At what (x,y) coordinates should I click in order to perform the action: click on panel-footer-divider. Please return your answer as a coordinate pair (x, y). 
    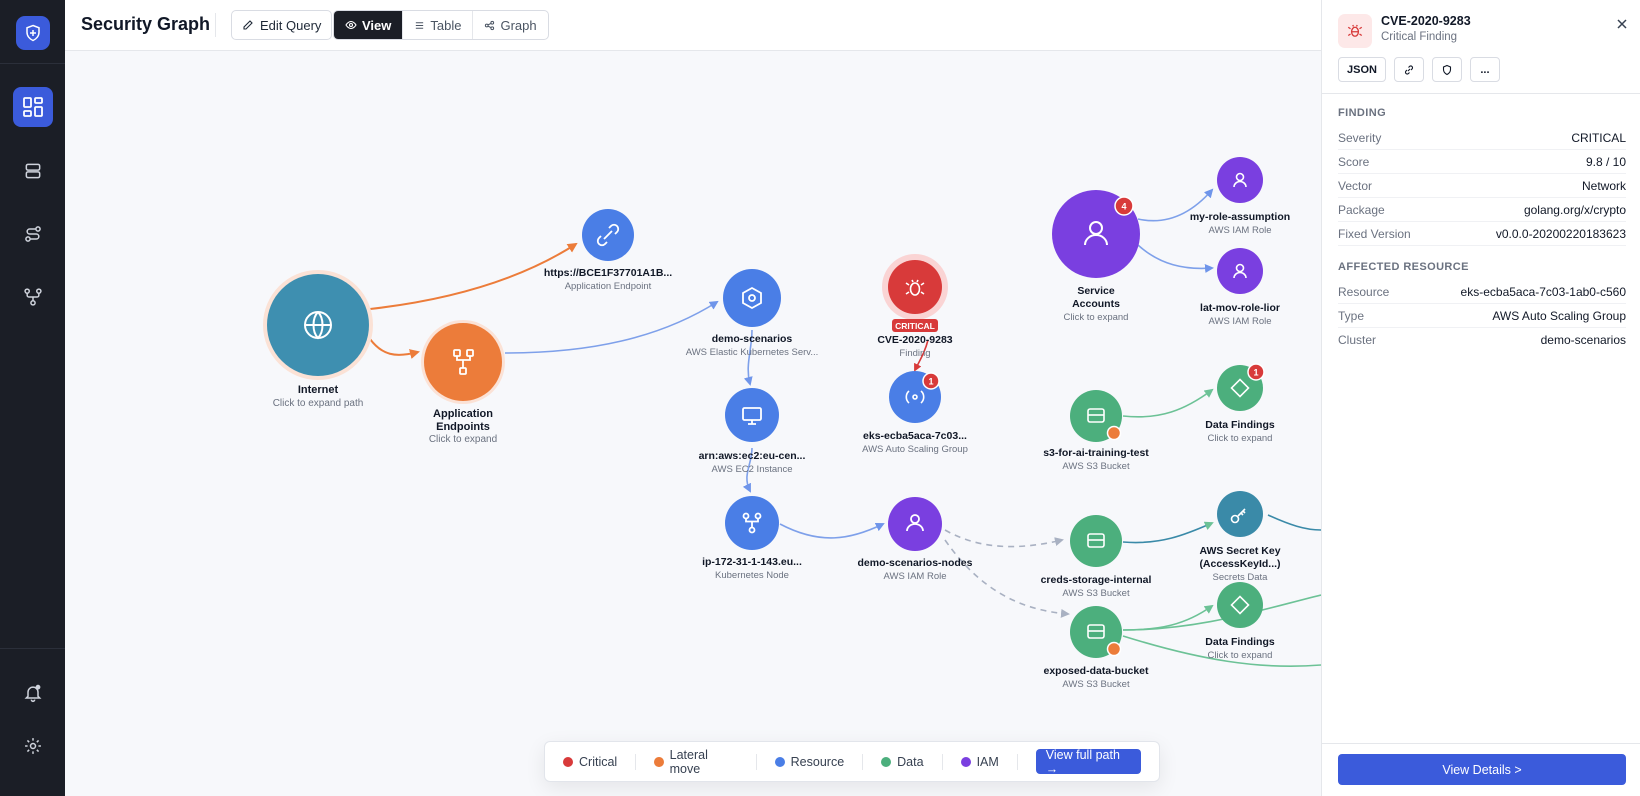
    Looking at the image, I should click on (1481, 743).